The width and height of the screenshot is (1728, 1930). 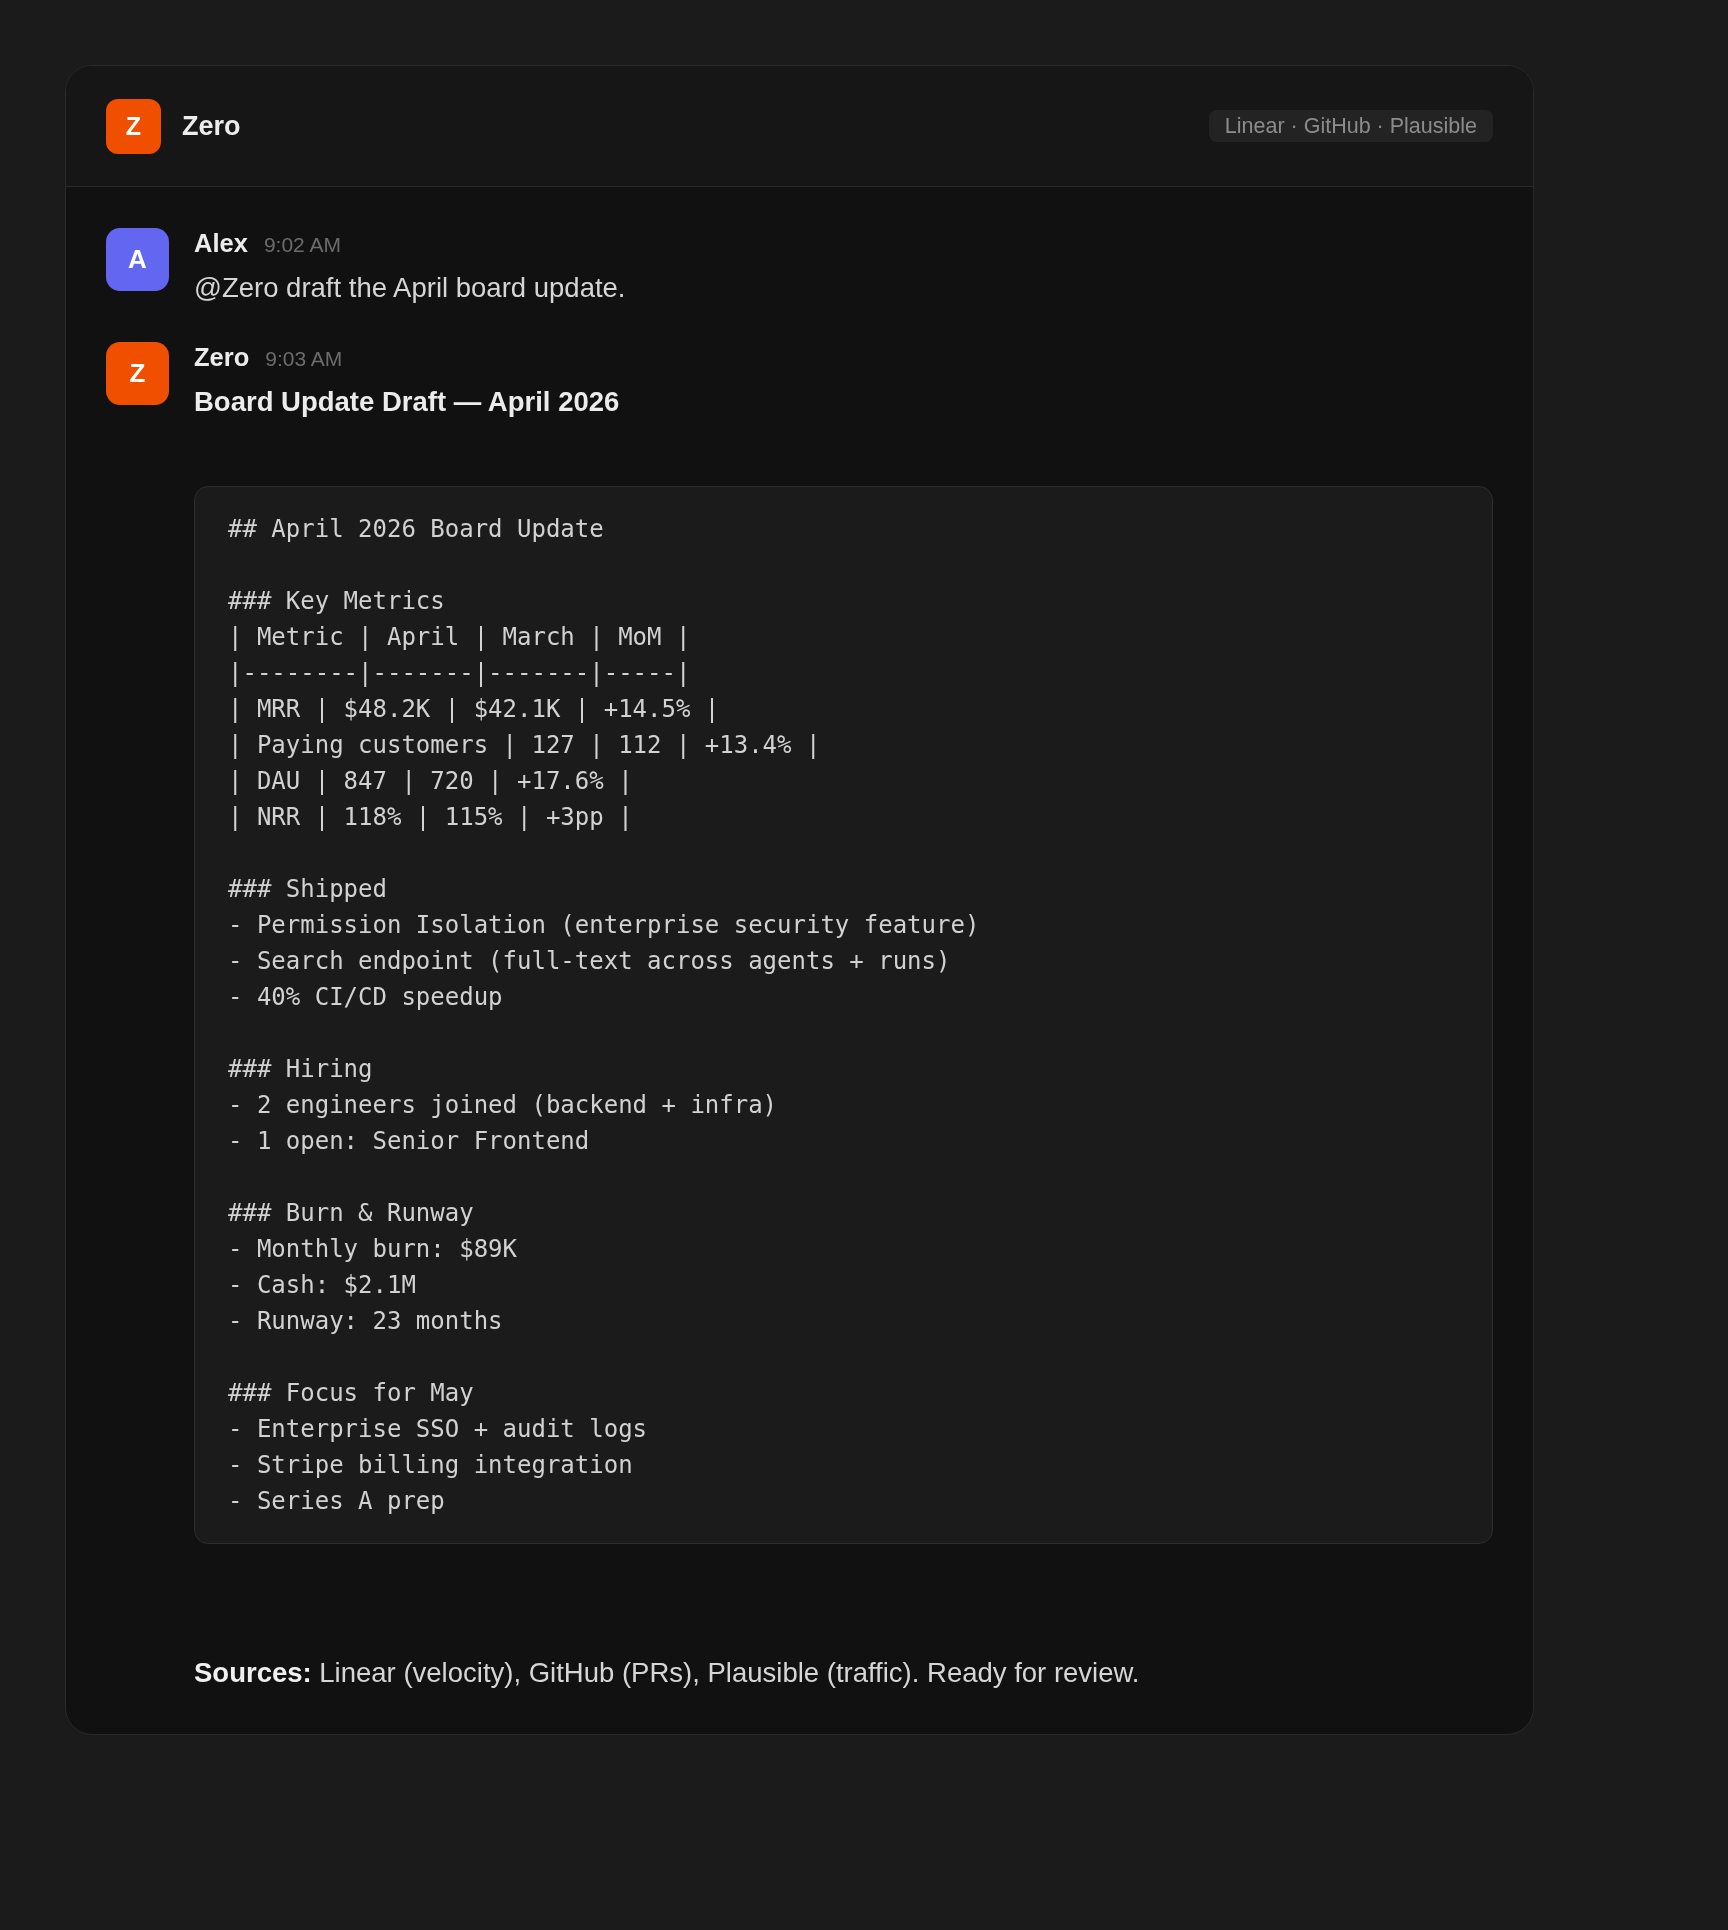 What do you see at coordinates (137, 373) in the screenshot?
I see `avatar: Z` at bounding box center [137, 373].